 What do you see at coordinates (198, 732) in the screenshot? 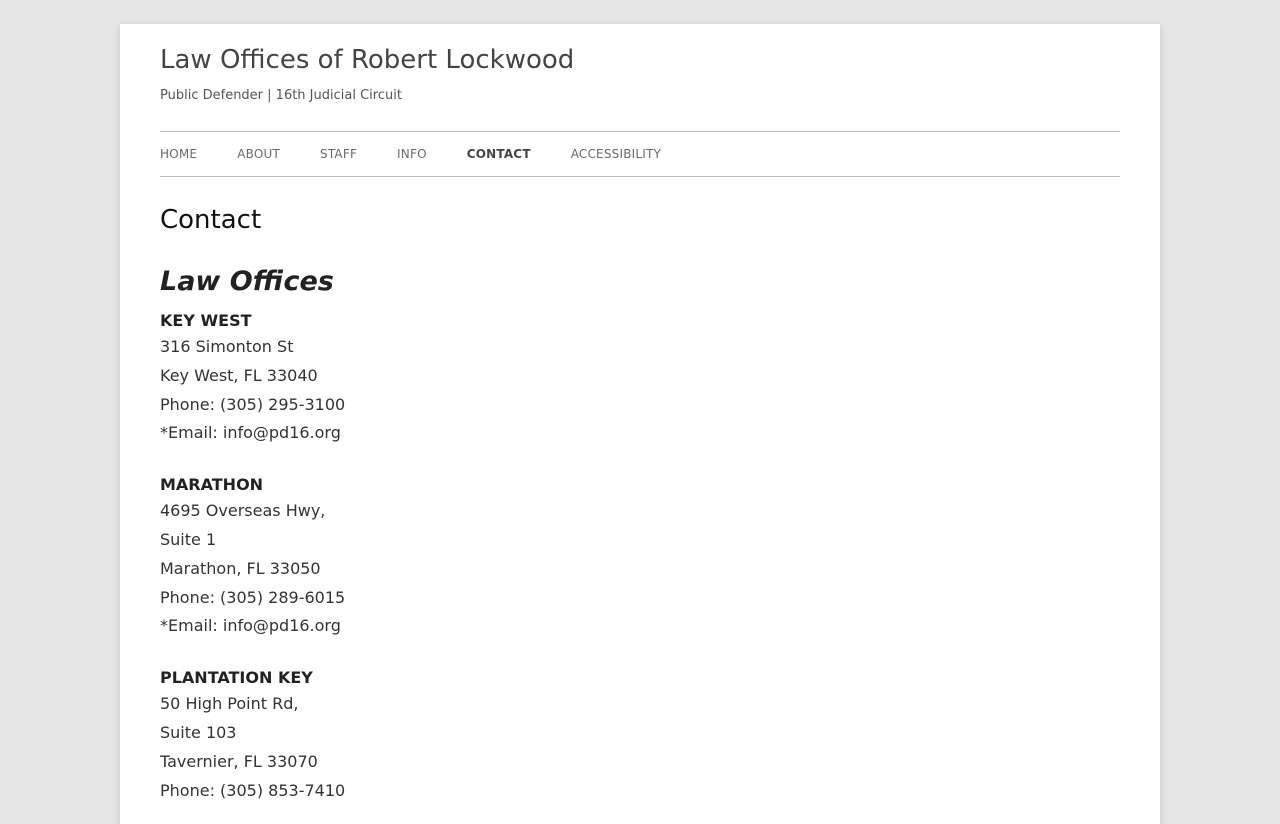
I see `address-line: Suite 103` at bounding box center [198, 732].